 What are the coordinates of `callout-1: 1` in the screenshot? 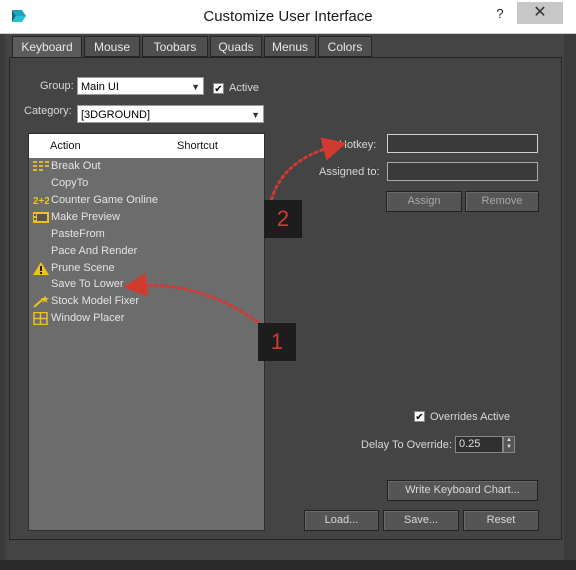 It's located at (277, 342).